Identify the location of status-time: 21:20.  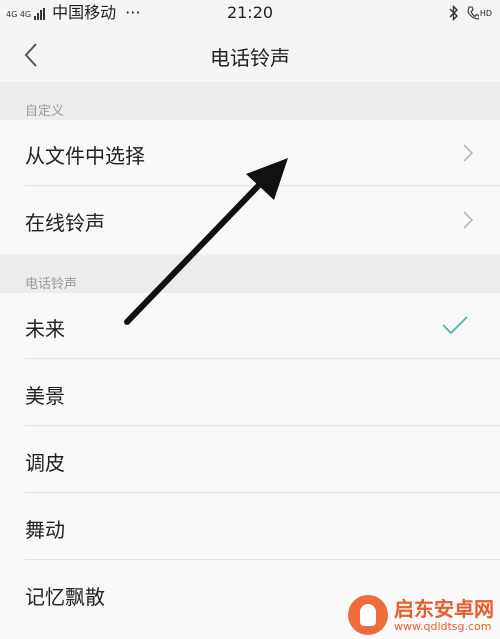
(250, 12).